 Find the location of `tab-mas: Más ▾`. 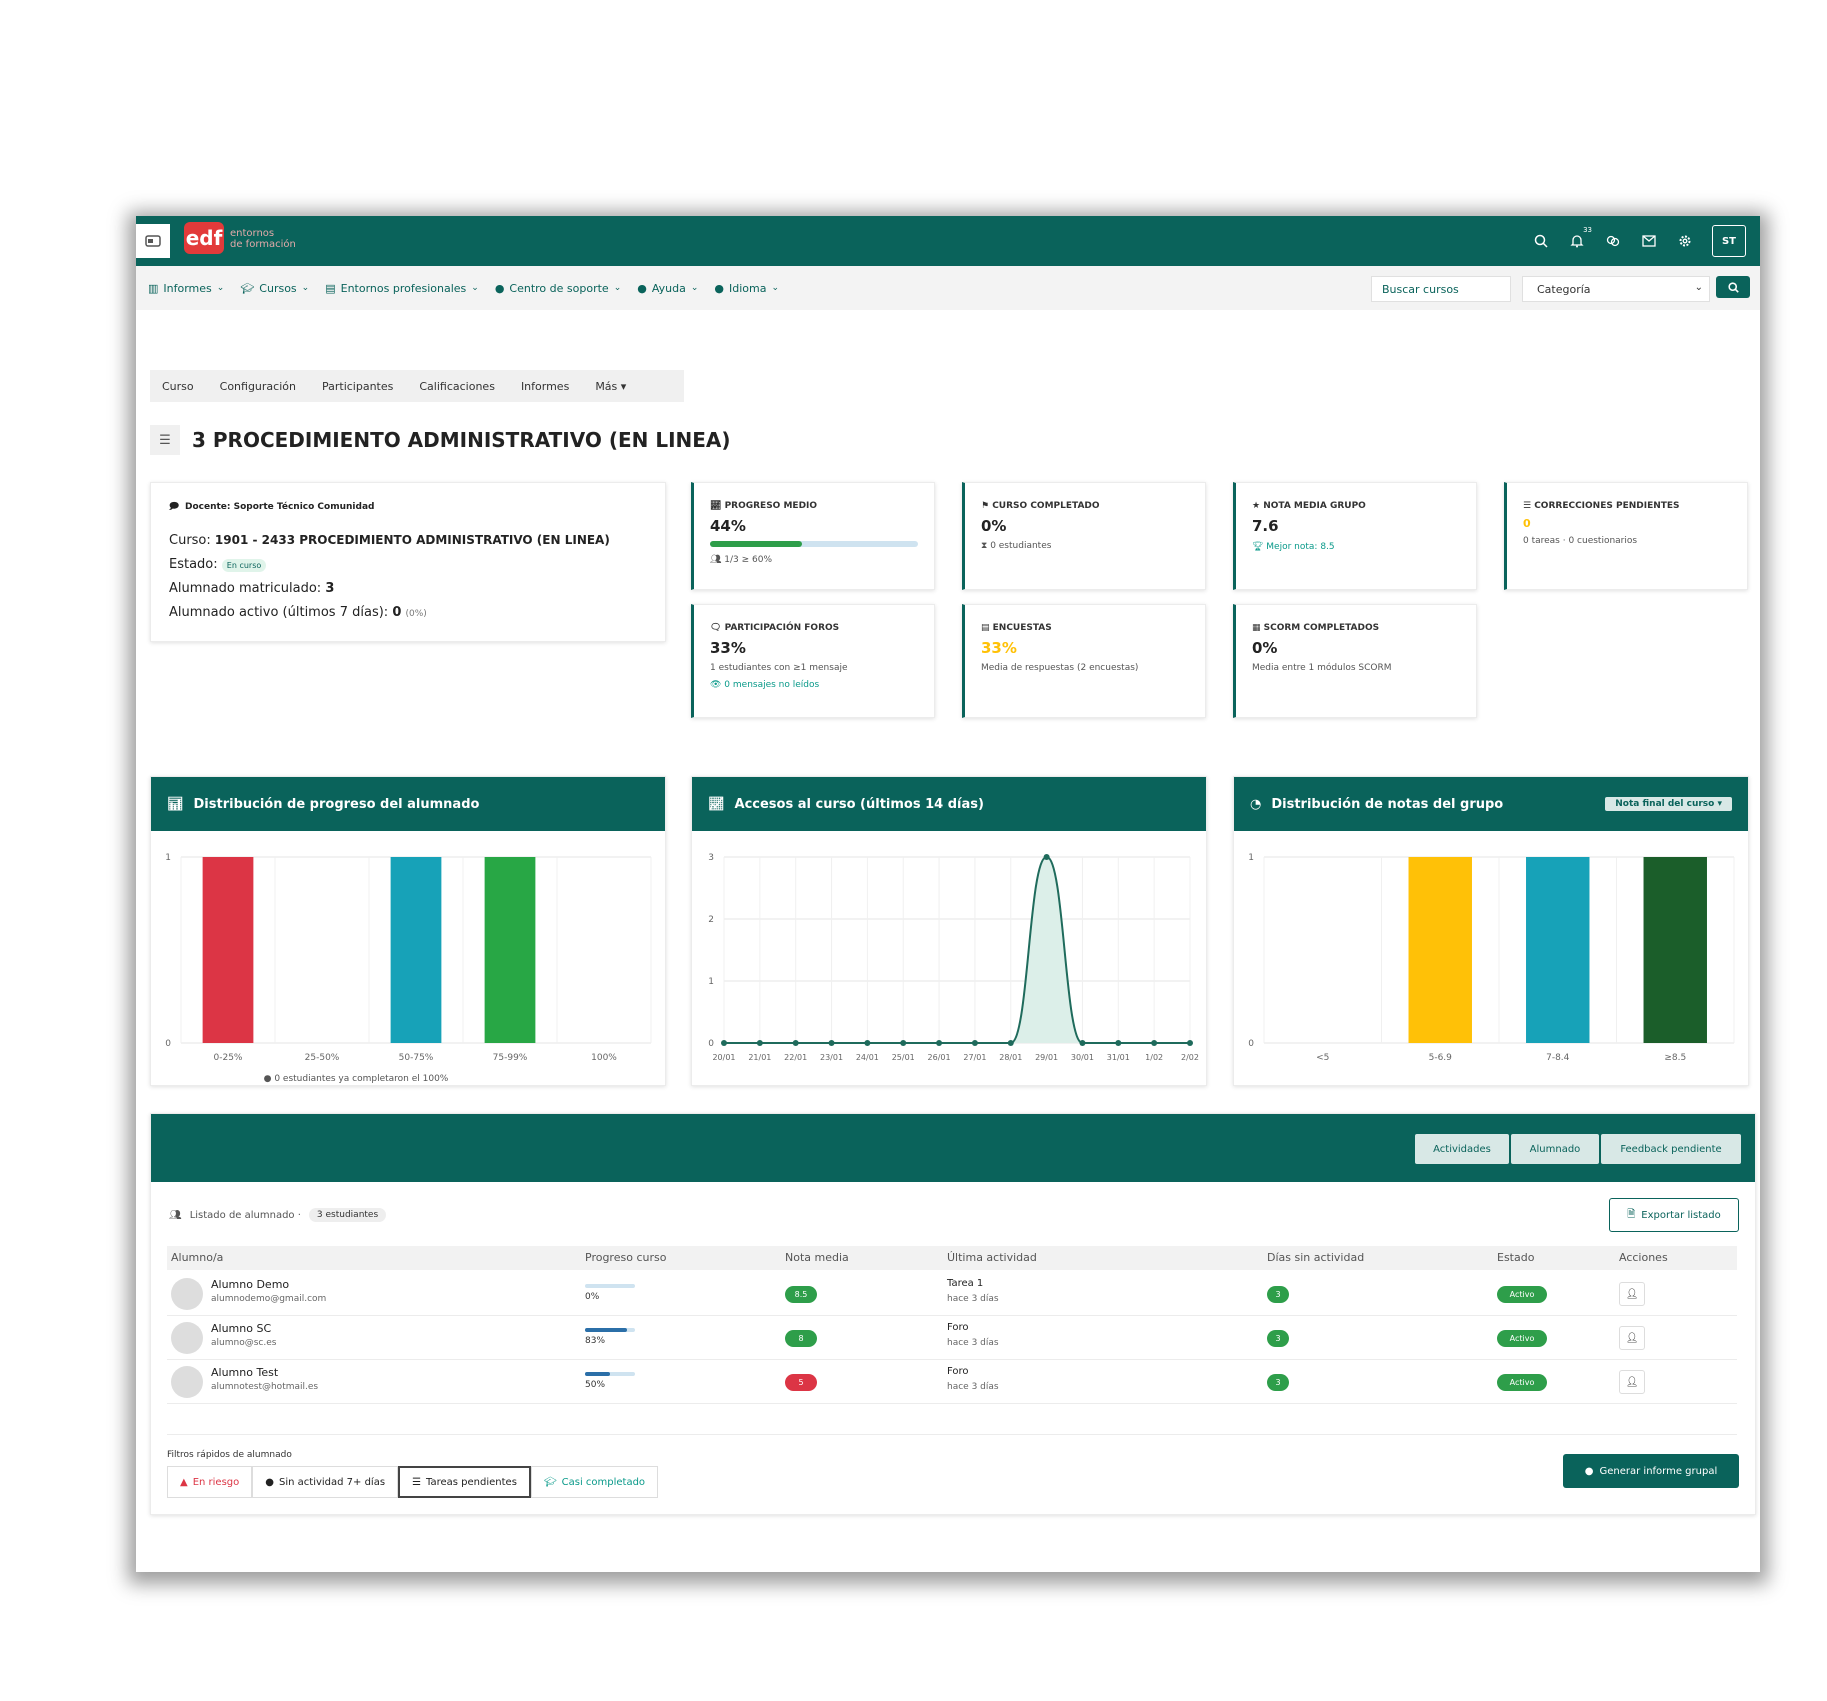

tab-mas: Más ▾ is located at coordinates (610, 386).